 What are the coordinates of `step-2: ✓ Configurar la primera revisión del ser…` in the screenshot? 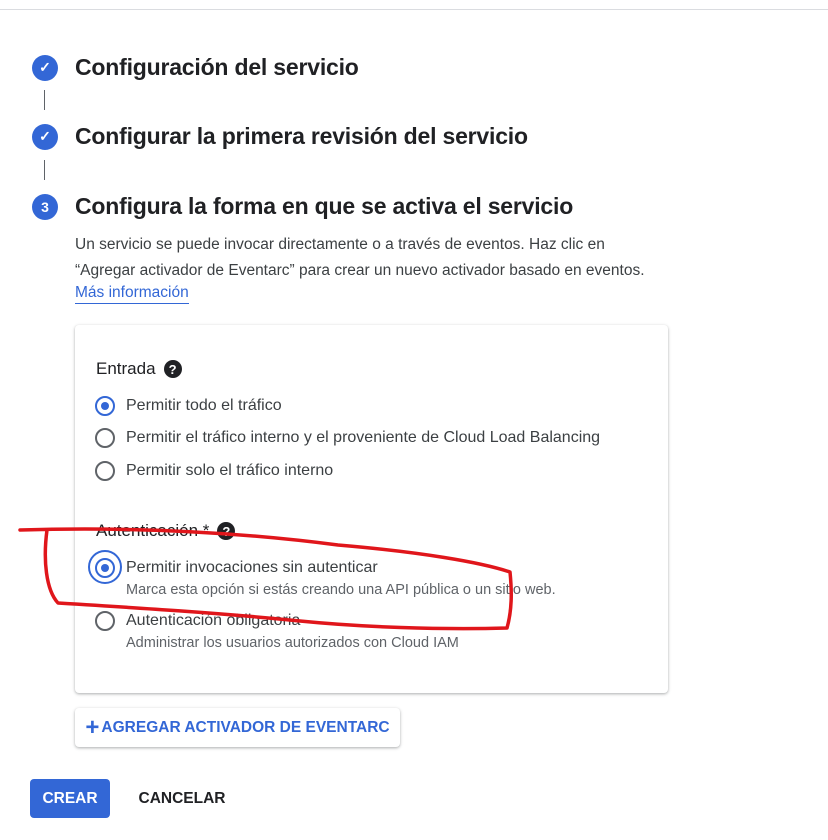 It's located at (280, 136).